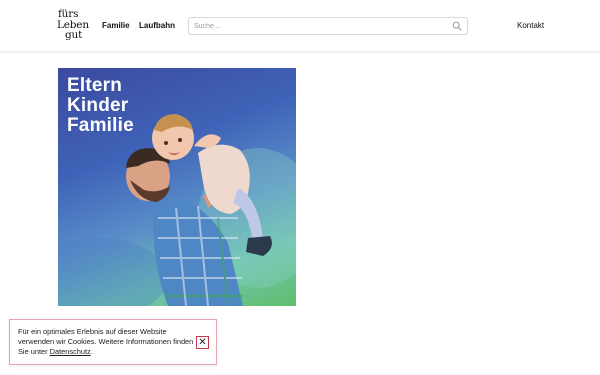 The width and height of the screenshot is (600, 375). Describe the element at coordinates (91, 352) in the screenshot. I see `cookie-suffix: .` at that location.